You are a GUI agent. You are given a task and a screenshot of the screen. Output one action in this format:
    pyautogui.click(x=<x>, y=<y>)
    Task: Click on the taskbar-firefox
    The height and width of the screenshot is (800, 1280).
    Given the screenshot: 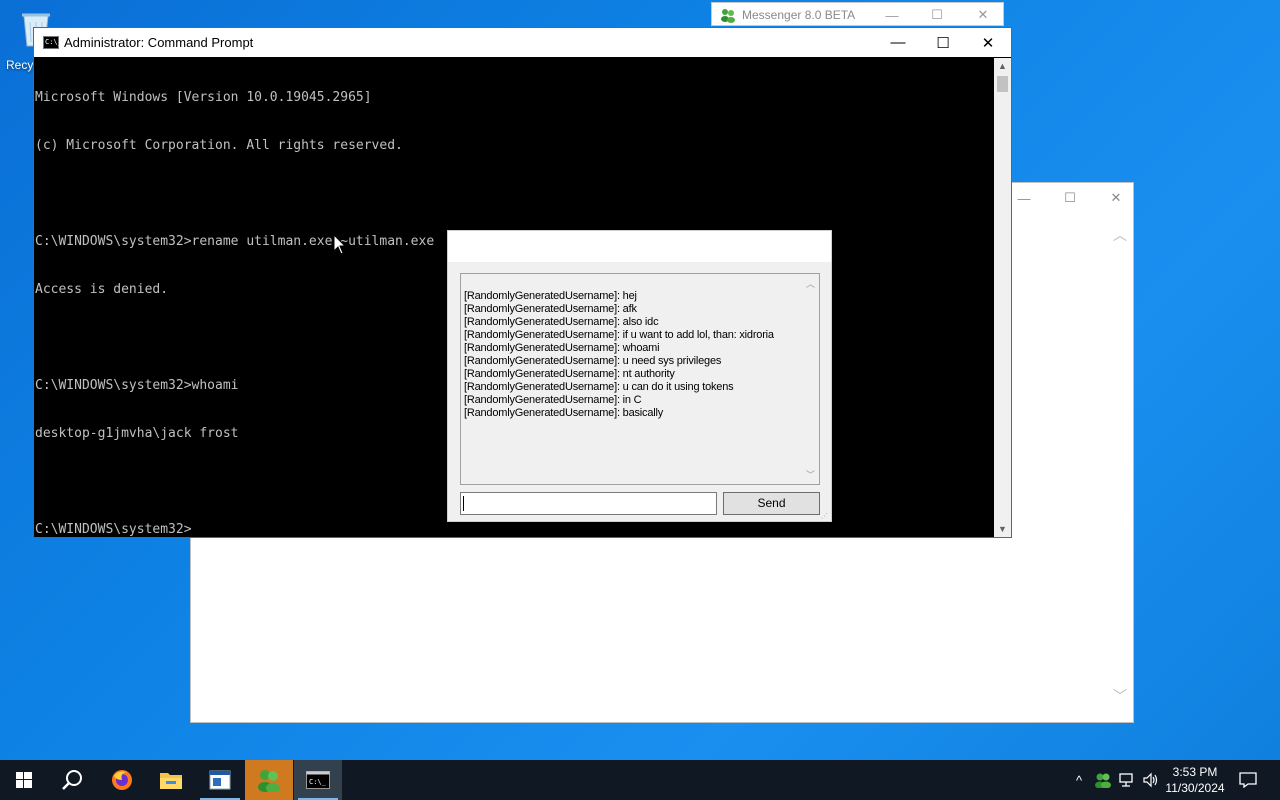 What is the action you would take?
    pyautogui.click(x=122, y=780)
    